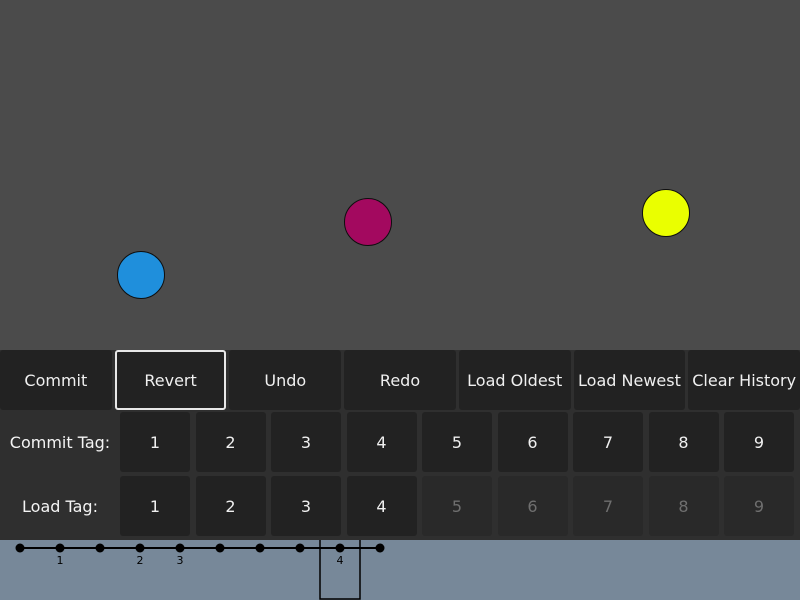  Describe the element at coordinates (180, 560) in the screenshot. I see `timeline-tag-label: 3` at that location.